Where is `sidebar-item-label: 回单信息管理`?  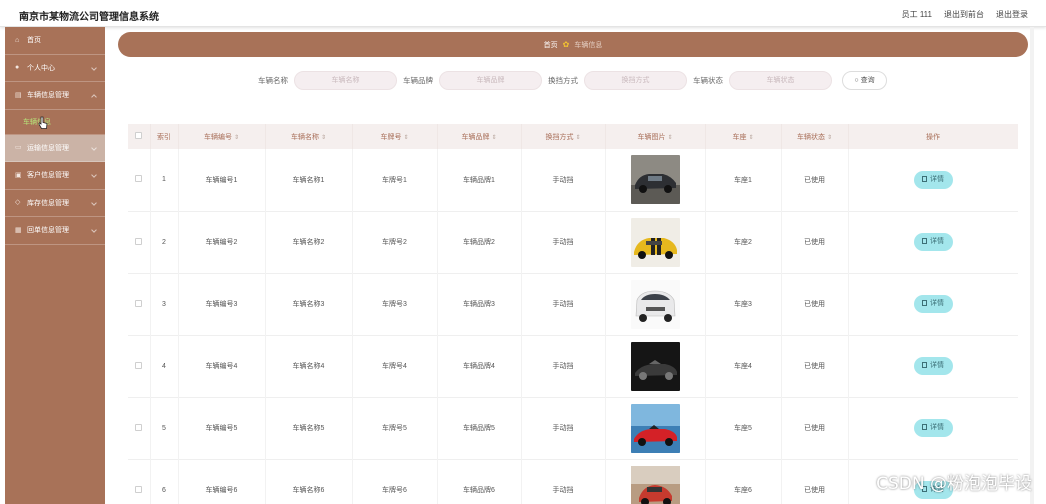
sidebar-item-label: 回单信息管理 is located at coordinates (48, 231).